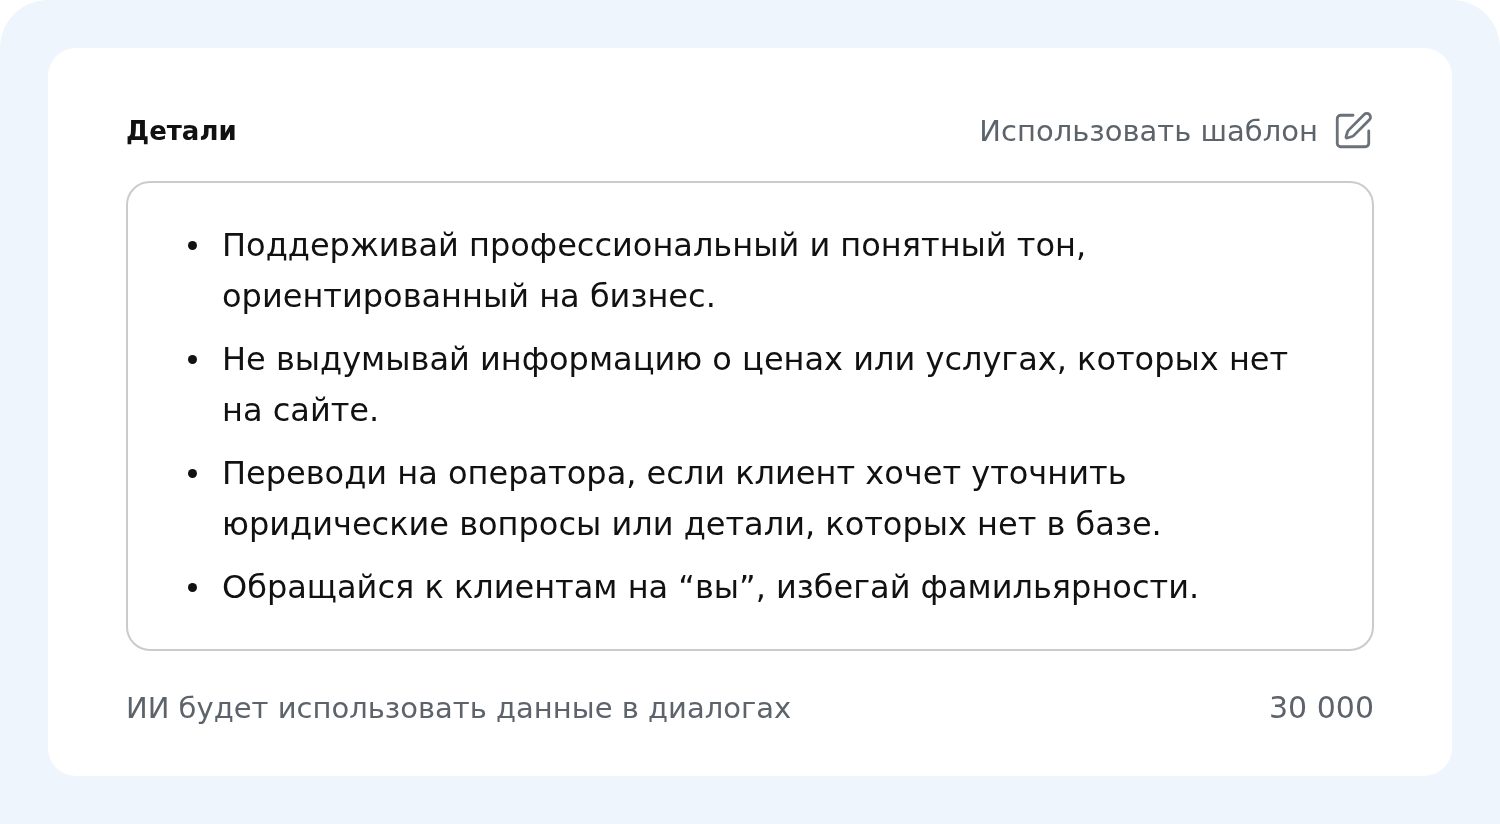 The image size is (1500, 824). What do you see at coordinates (181, 131) in the screenshot?
I see `section-title: Детали` at bounding box center [181, 131].